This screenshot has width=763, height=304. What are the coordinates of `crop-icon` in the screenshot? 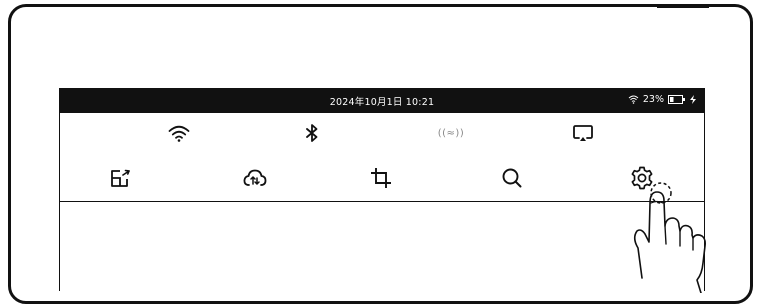 It's located at (381, 178).